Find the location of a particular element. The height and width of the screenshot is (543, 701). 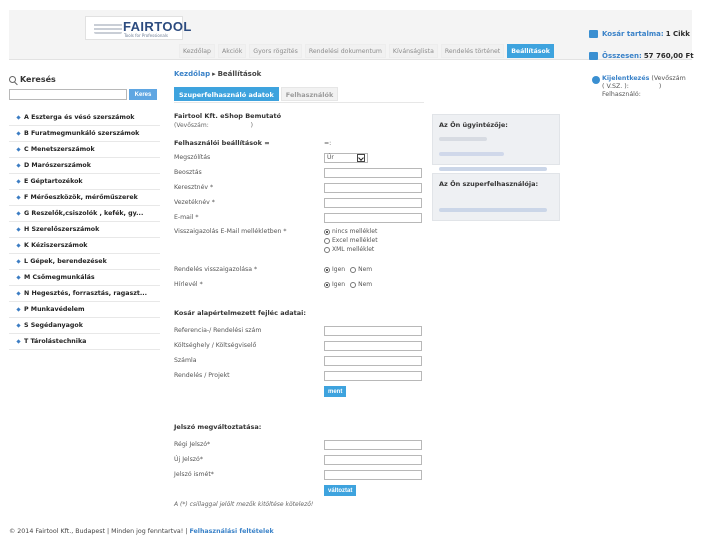

search-row: Keres is located at coordinates (84, 94).